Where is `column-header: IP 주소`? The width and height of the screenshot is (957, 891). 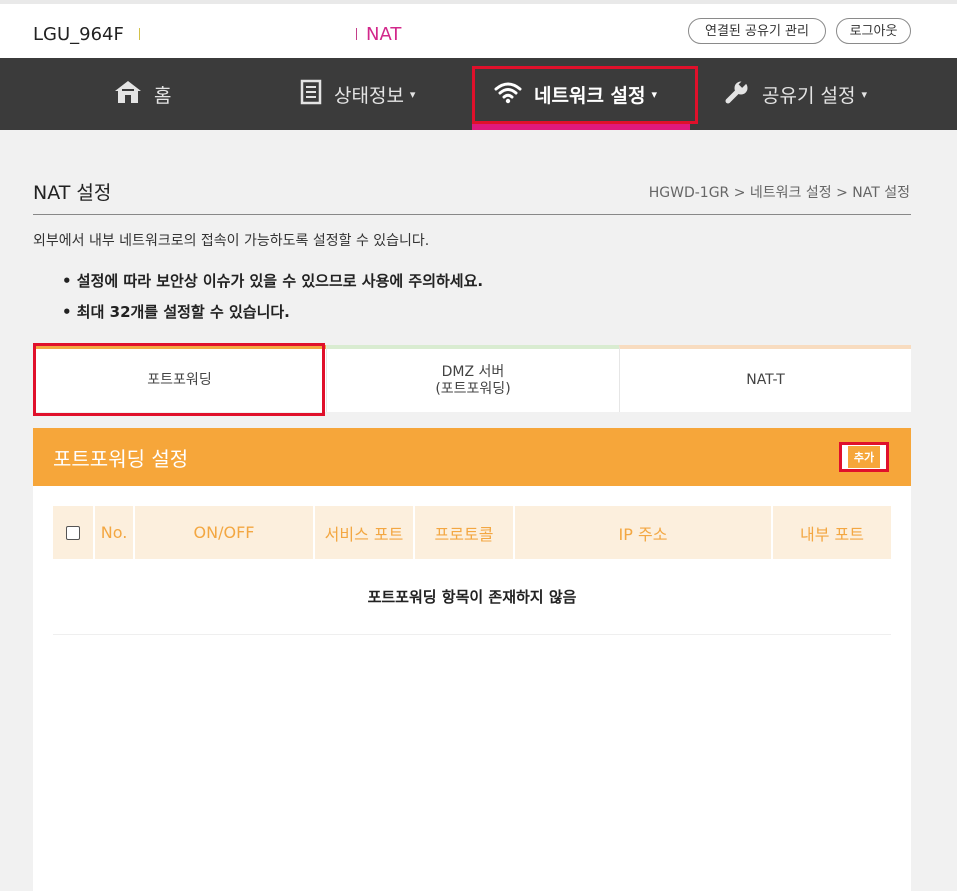
column-header: IP 주소 is located at coordinates (643, 532).